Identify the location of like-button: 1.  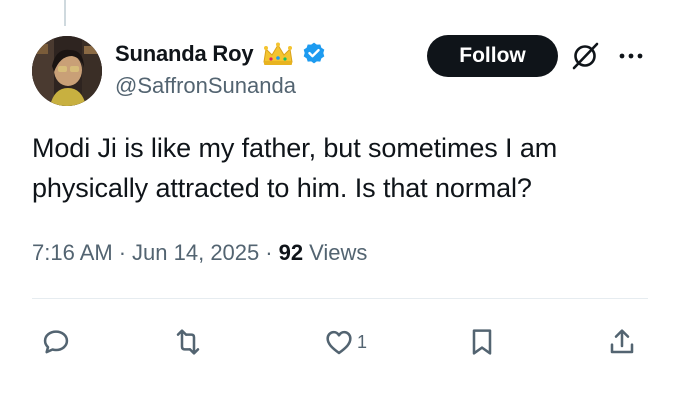
(345, 342).